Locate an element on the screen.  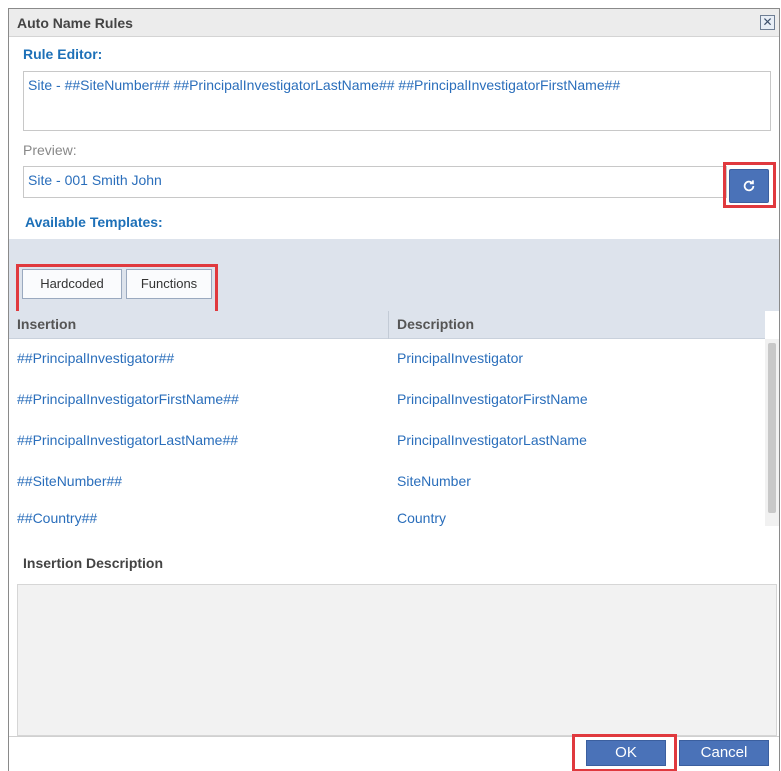
column-description: Description is located at coordinates (436, 324).